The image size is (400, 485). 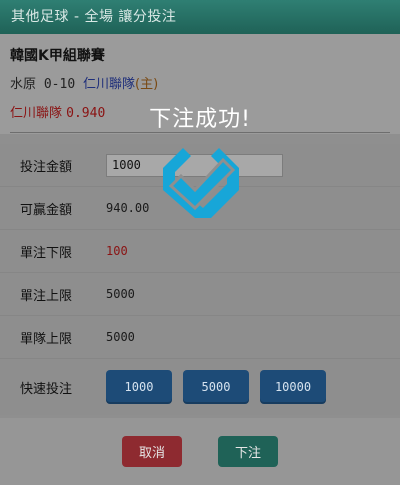 What do you see at coordinates (248, 451) in the screenshot?
I see `submit-button: 下注` at bounding box center [248, 451].